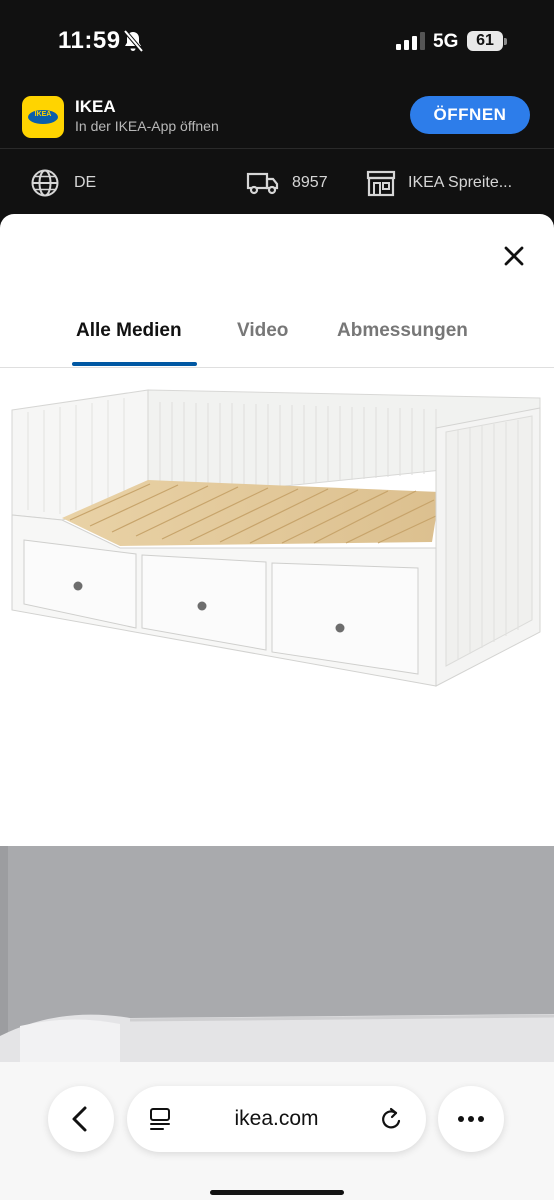 This screenshot has width=554, height=1200. What do you see at coordinates (392, 1119) in the screenshot?
I see `reload-icon` at bounding box center [392, 1119].